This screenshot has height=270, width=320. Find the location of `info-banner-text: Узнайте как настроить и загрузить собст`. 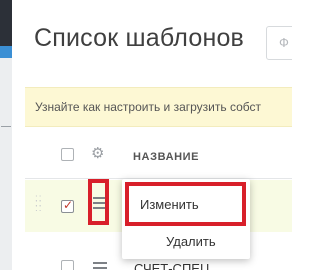

info-banner-text: Узнайте как настроить и загрузить собст is located at coordinates (148, 107).